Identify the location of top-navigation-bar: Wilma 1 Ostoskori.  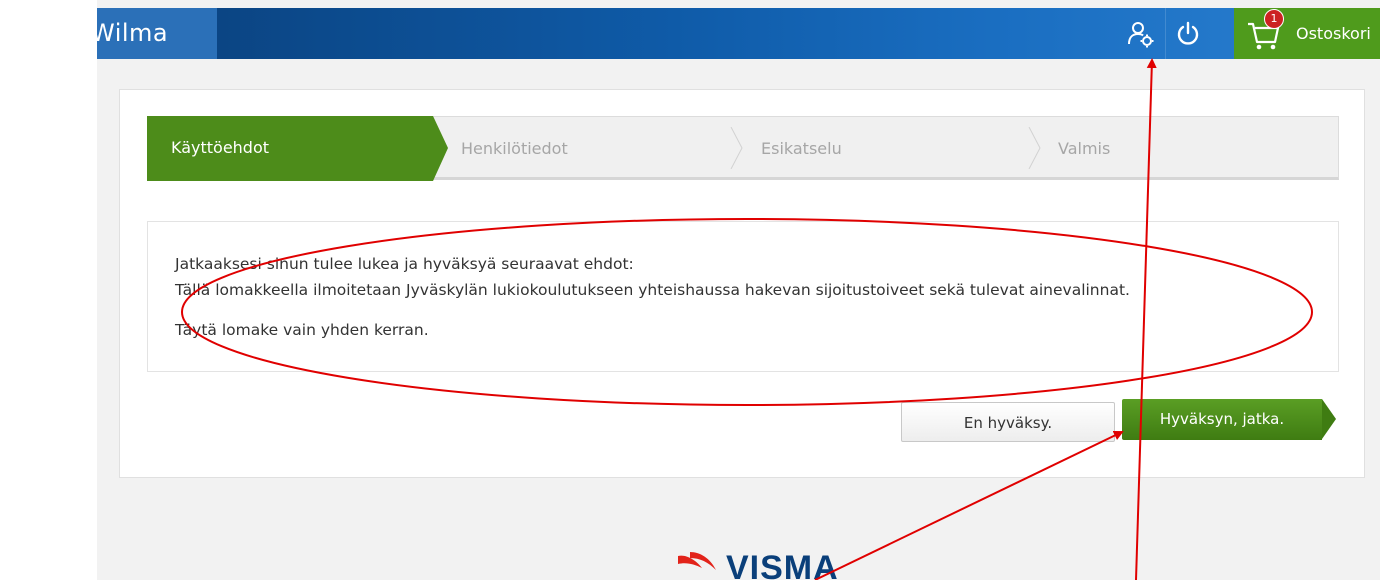
(738, 33).